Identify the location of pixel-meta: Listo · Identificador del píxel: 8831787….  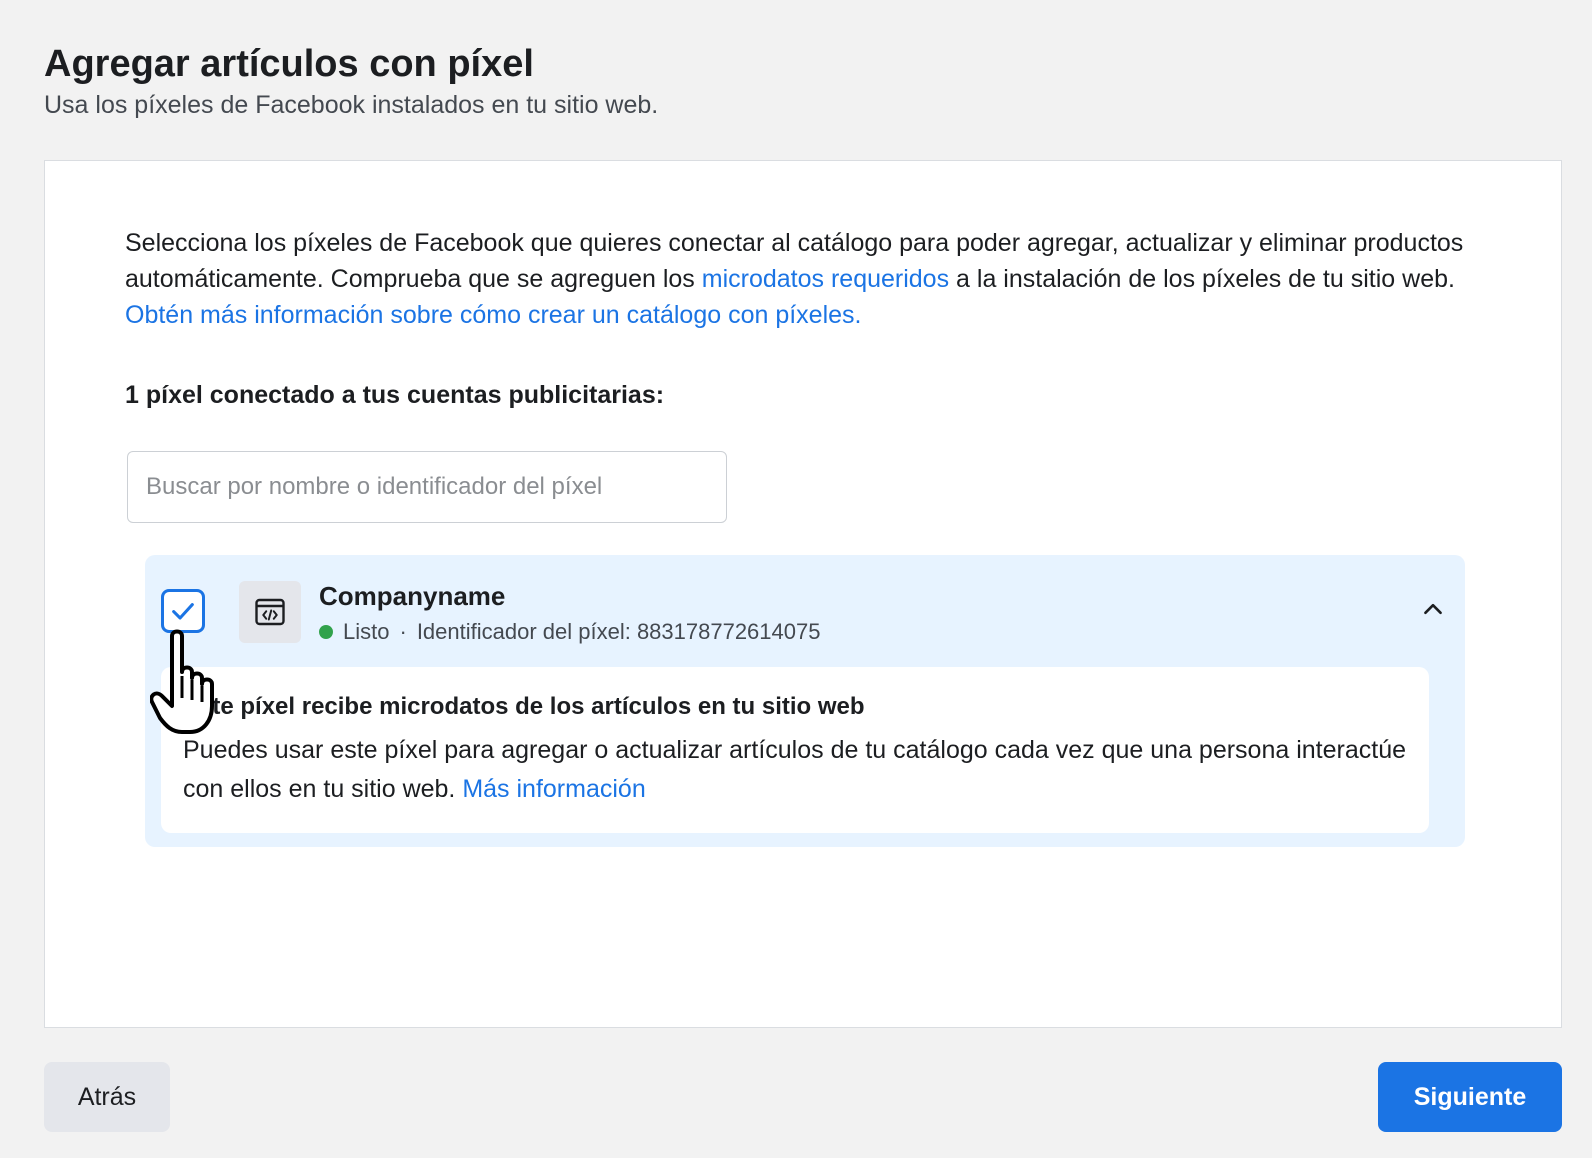
(569, 632).